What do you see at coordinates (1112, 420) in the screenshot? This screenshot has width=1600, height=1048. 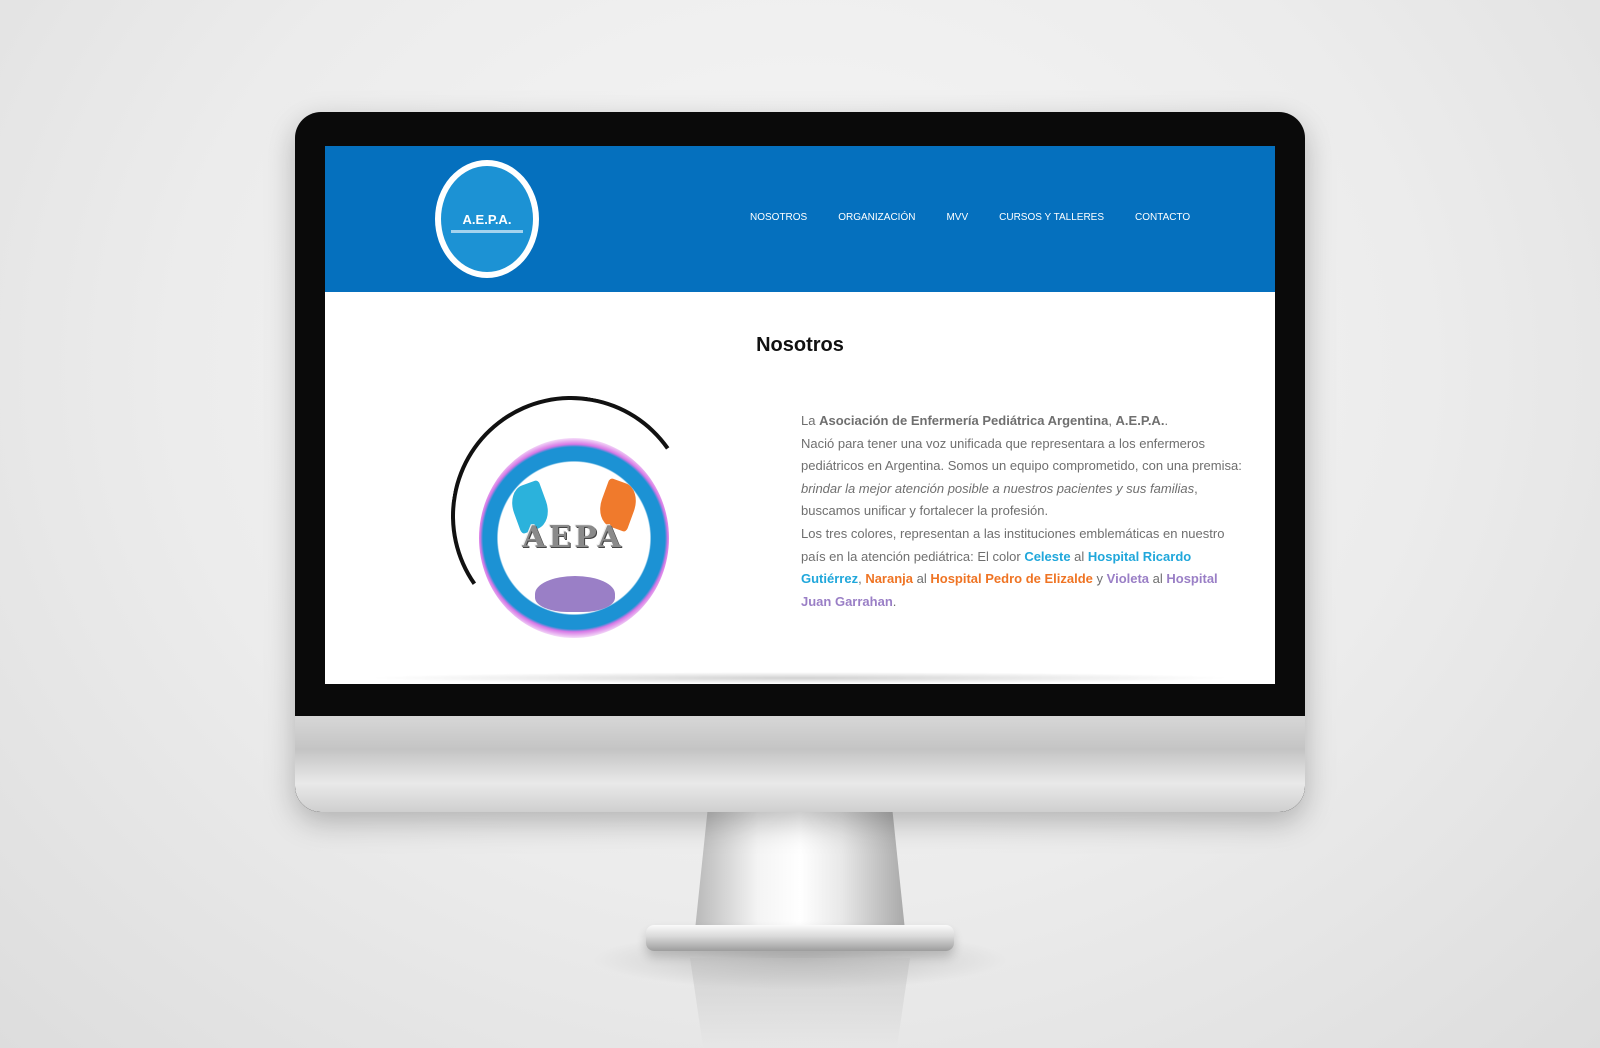 I see `about-text-segment: ,` at bounding box center [1112, 420].